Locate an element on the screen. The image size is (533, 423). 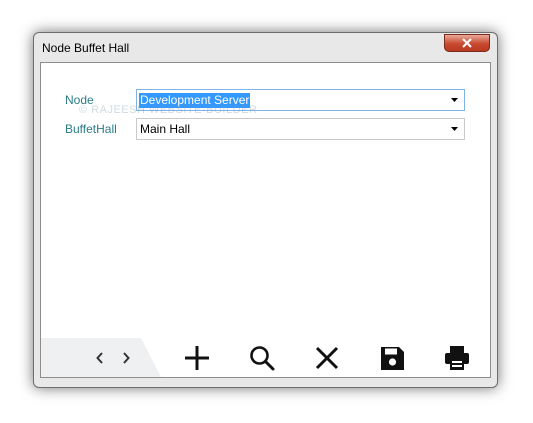
delete-button is located at coordinates (327, 358).